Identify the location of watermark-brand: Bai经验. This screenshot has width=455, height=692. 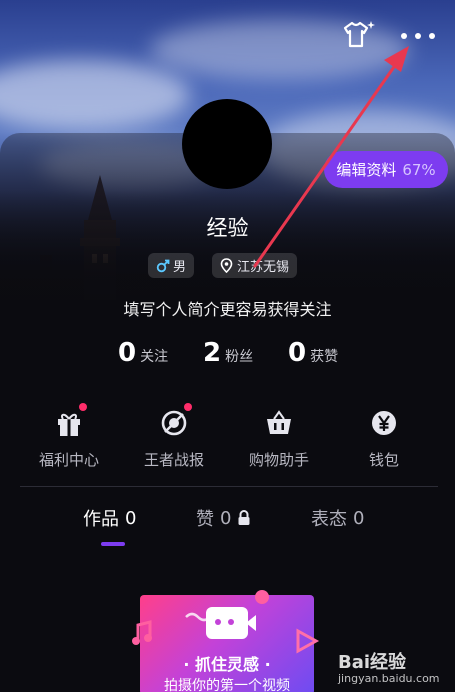
(372, 662).